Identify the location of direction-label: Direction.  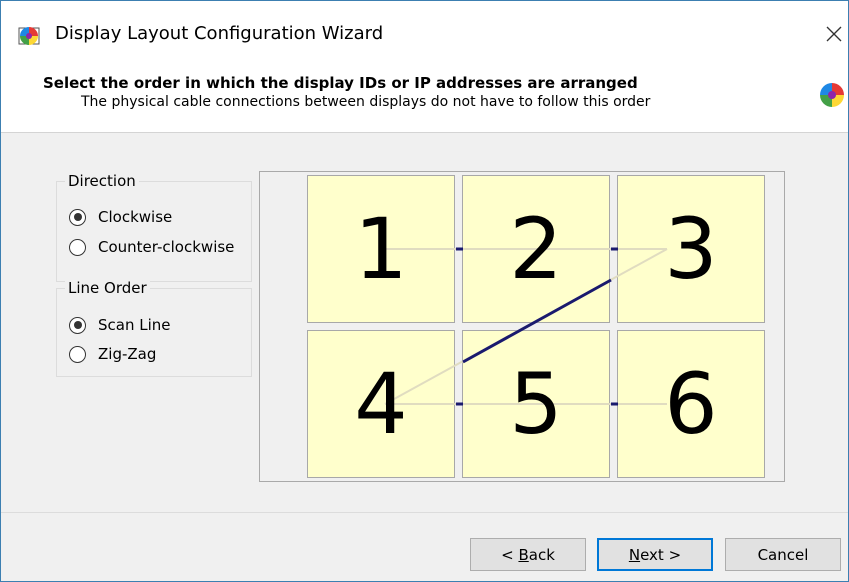
(102, 181).